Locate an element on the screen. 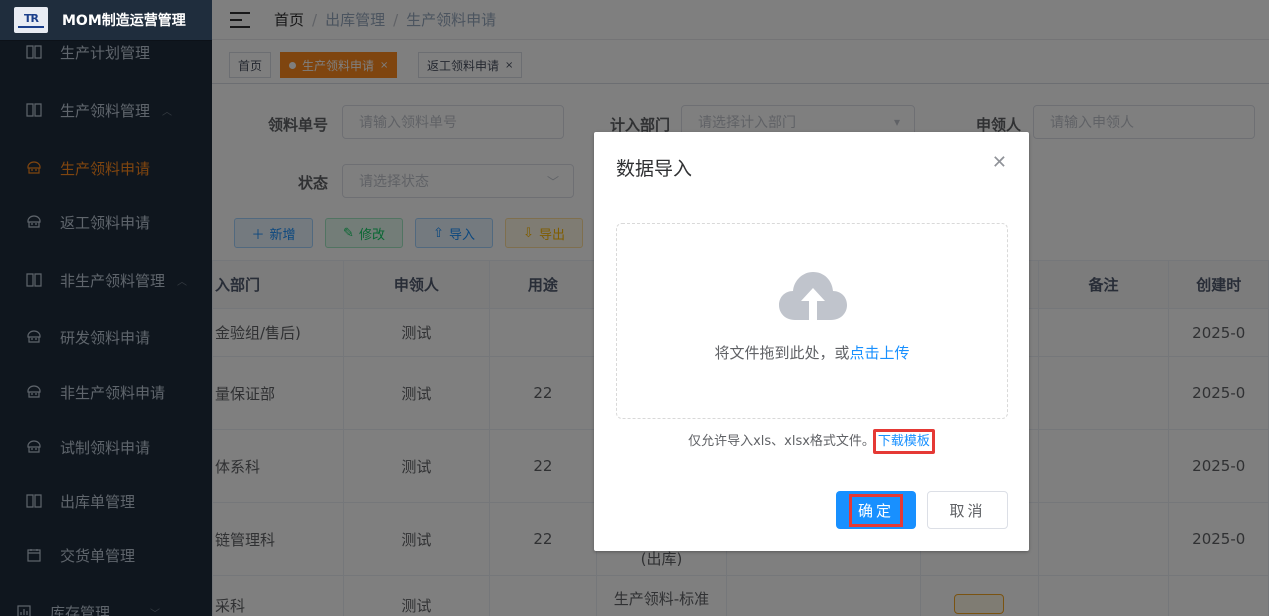 This screenshot has height=616, width=1269. logo: TR is located at coordinates (31, 20).